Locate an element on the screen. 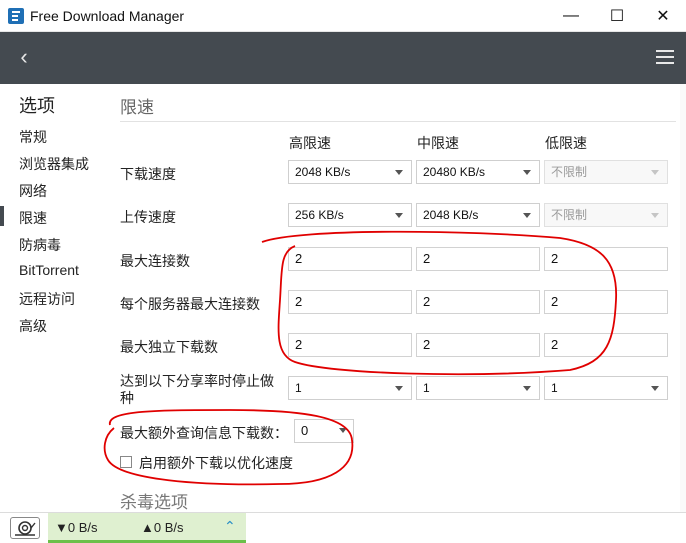 The image size is (686, 543). section-divider is located at coordinates (398, 121).